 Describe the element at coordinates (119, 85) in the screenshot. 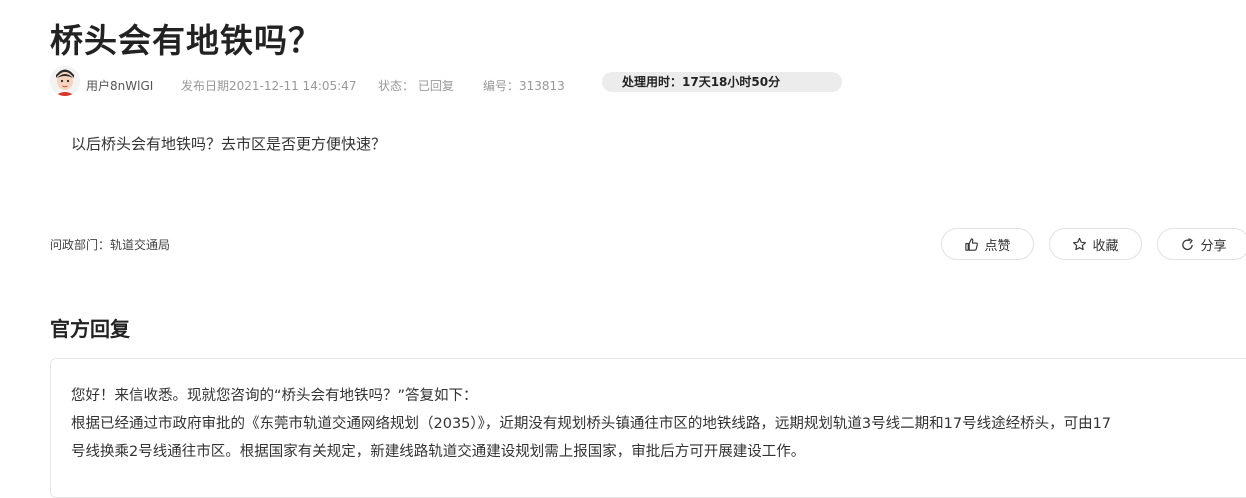

I see `username: 用户8nWlGI` at that location.